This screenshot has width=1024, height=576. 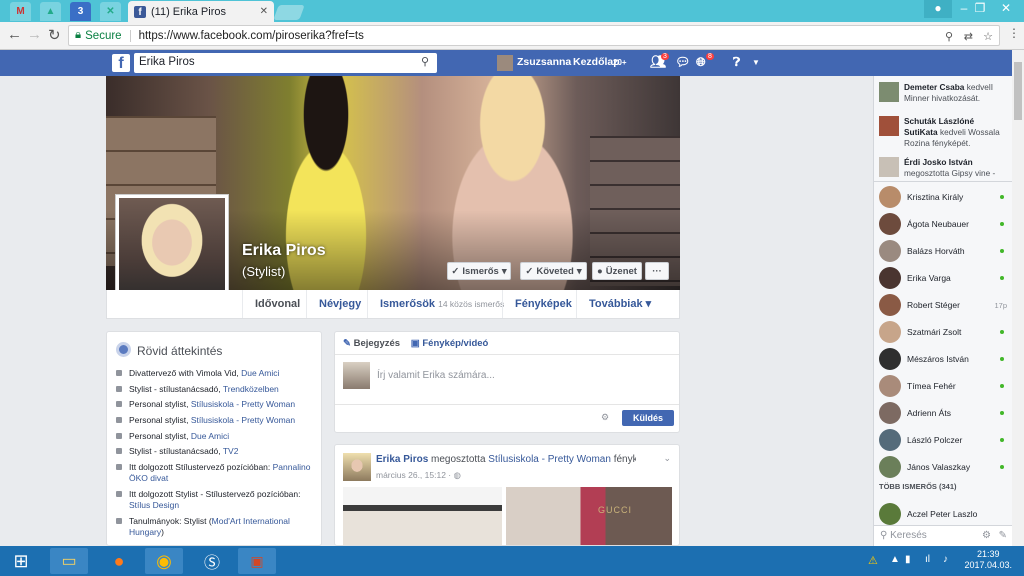 What do you see at coordinates (949, 36) in the screenshot?
I see `zoom-icon: ⚲` at bounding box center [949, 36].